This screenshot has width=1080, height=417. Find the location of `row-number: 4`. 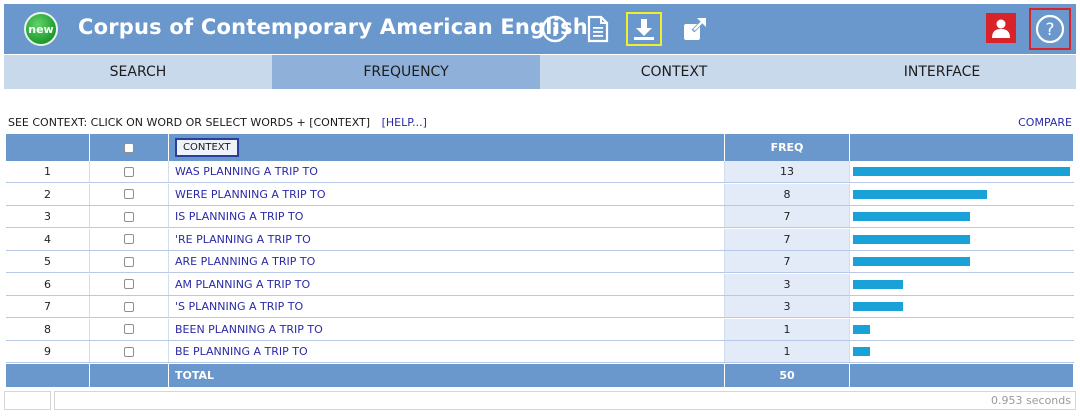

row-number: 4 is located at coordinates (48, 239).